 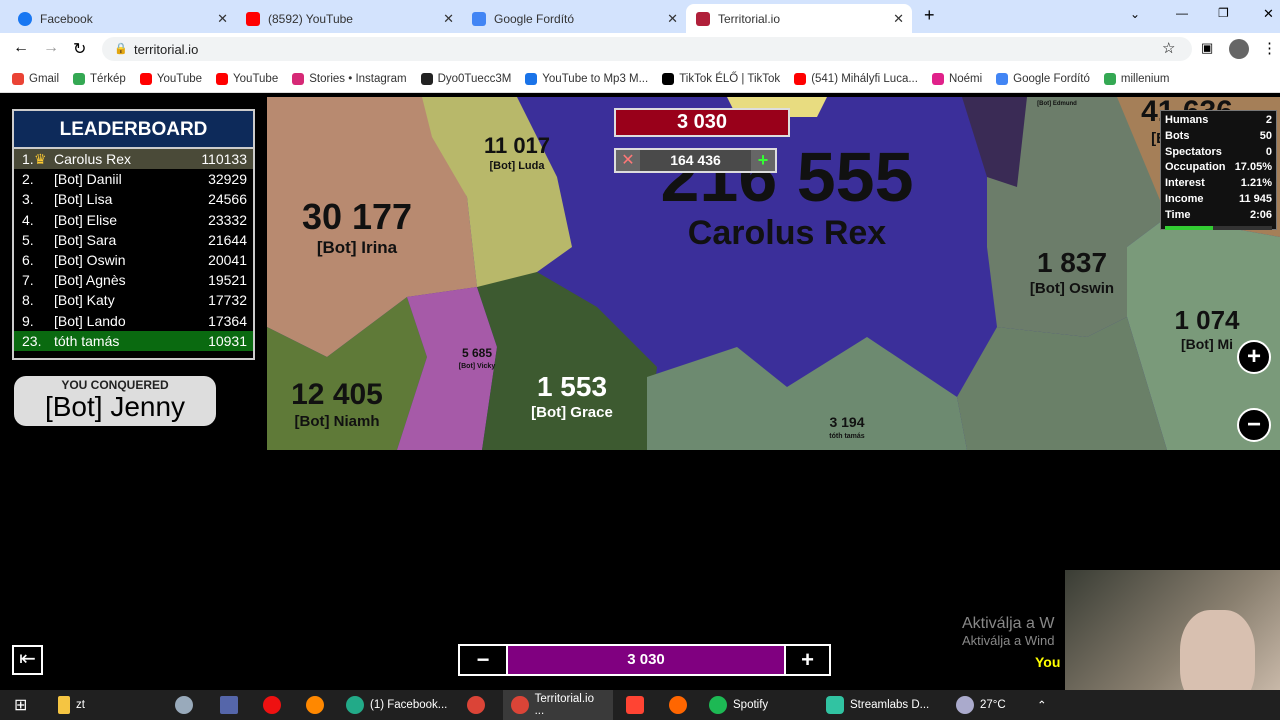 I want to click on bookmark-item: Dyo0Tuecc3M, so click(x=466, y=78).